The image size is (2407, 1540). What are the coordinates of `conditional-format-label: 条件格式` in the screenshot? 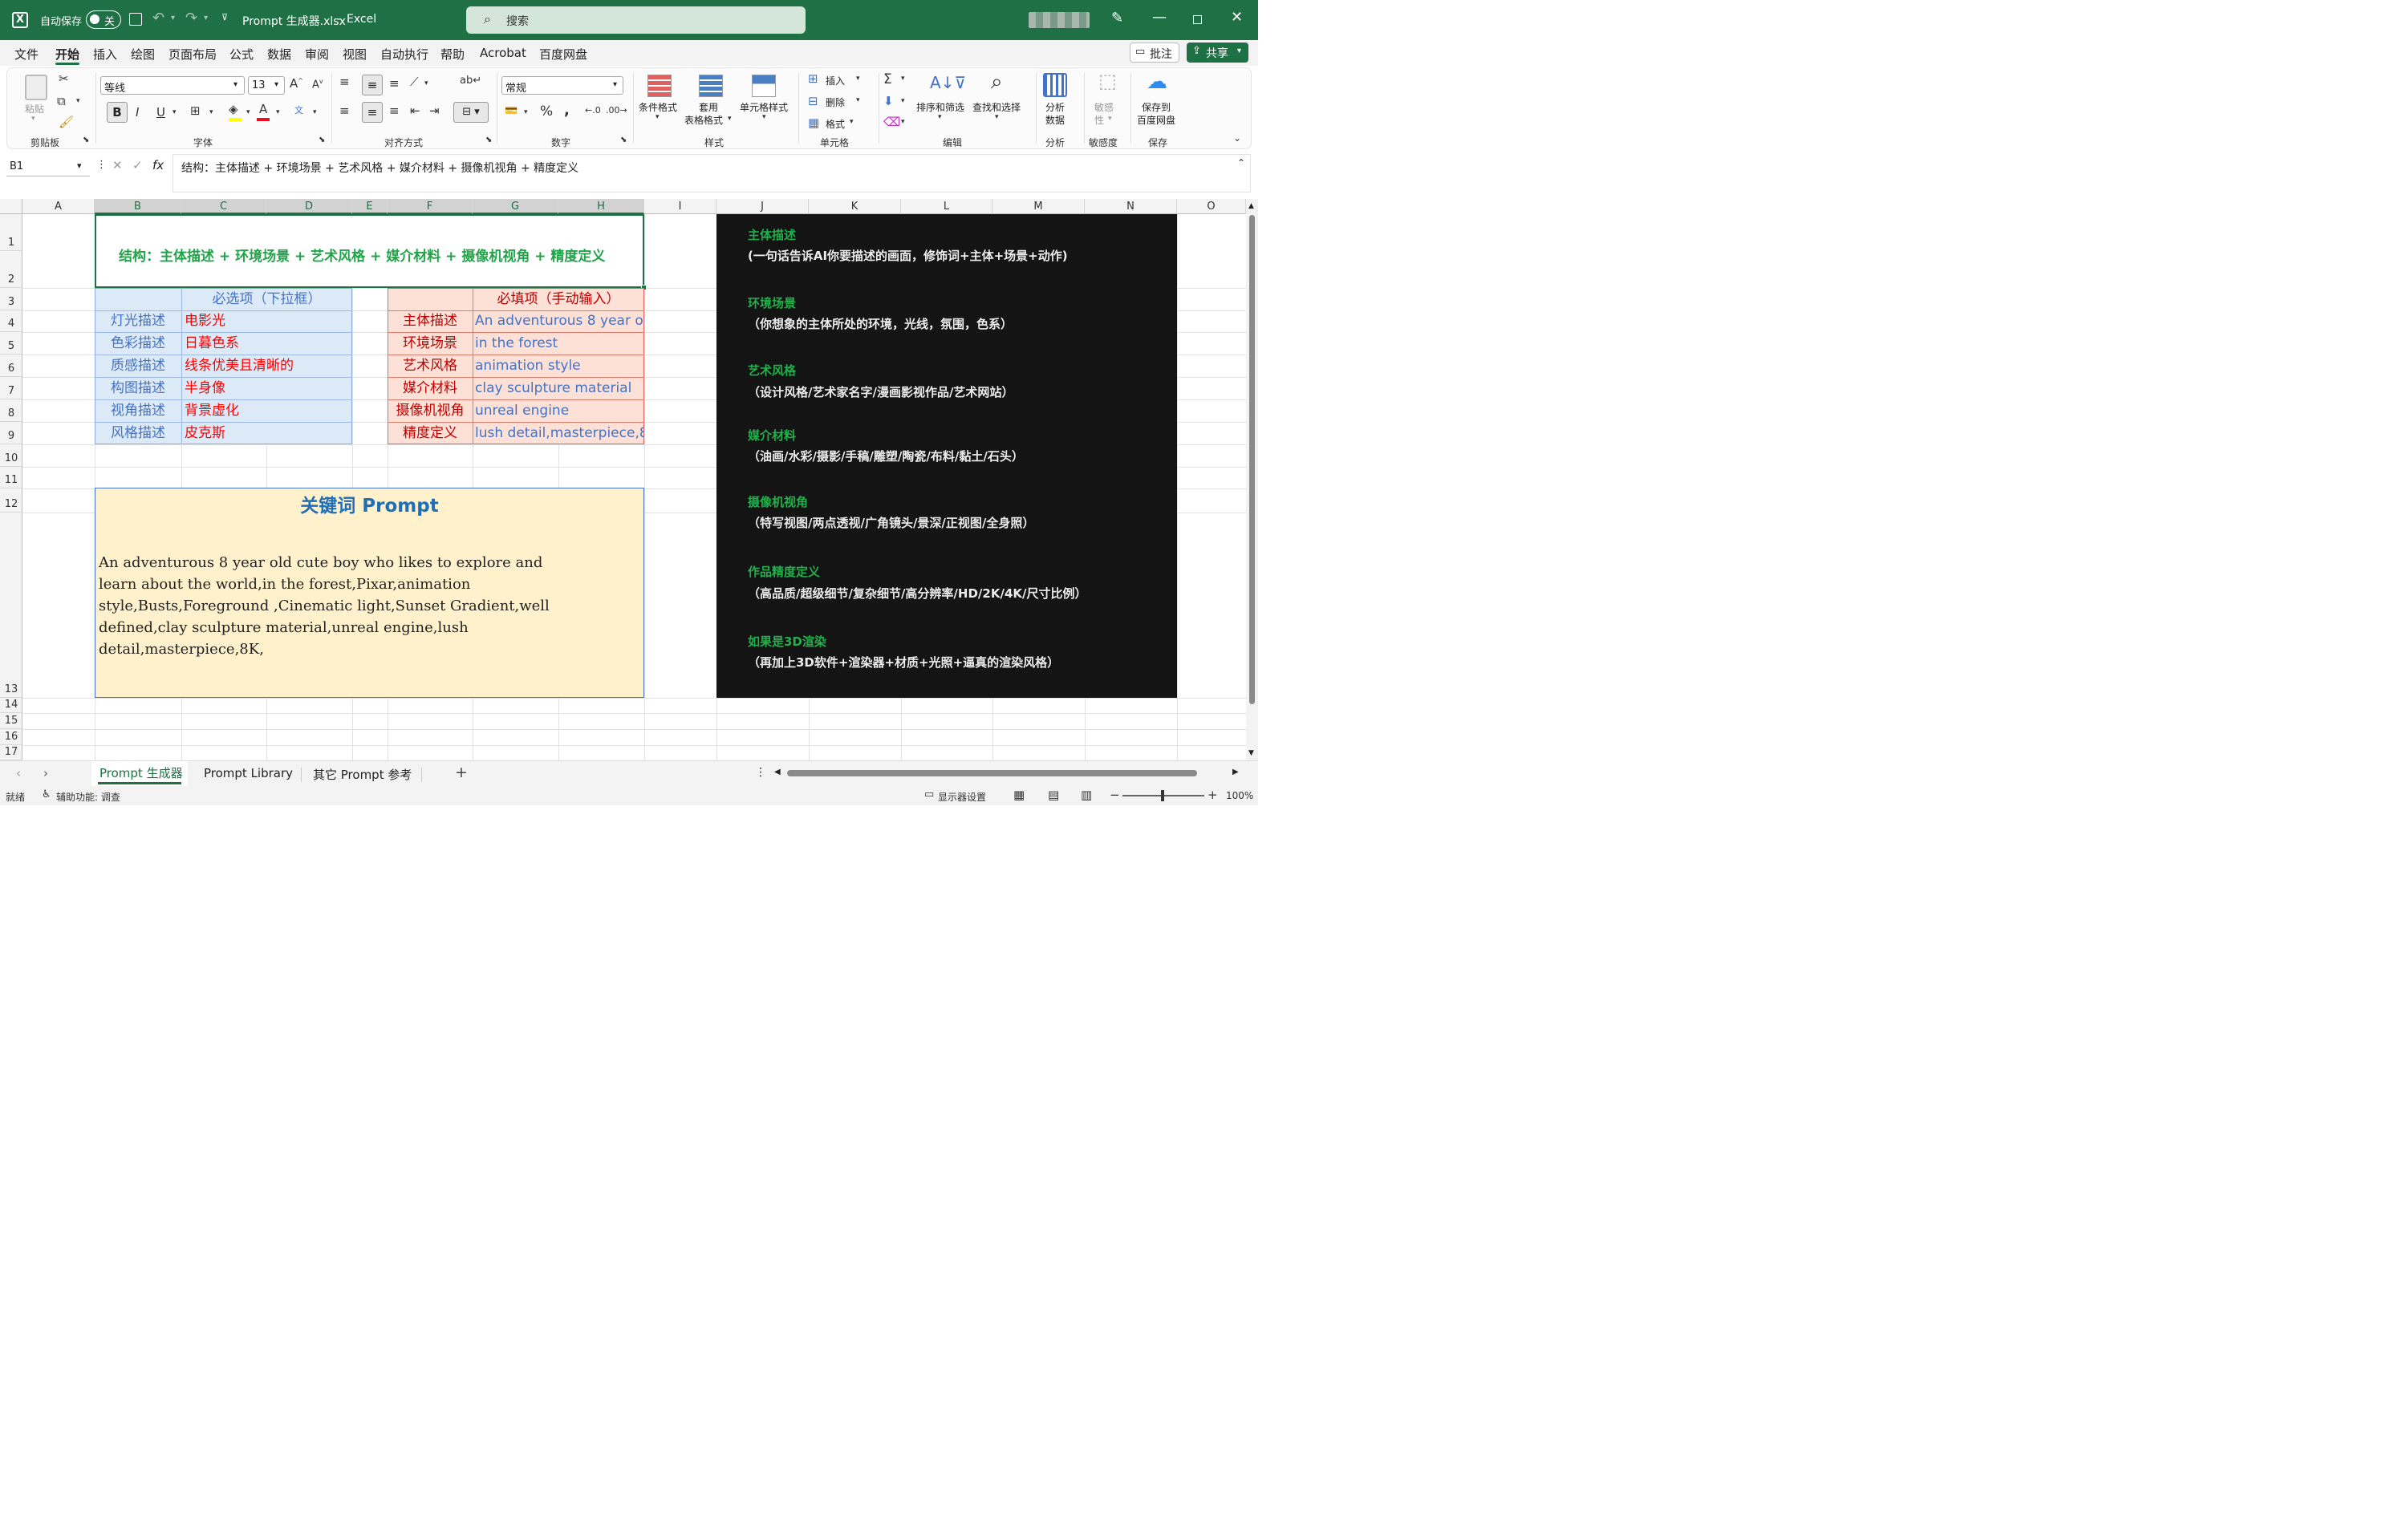 It's located at (658, 107).